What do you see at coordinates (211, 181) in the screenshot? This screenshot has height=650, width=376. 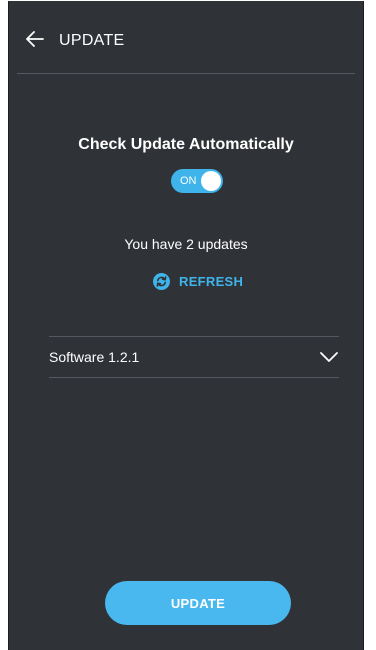 I see `toggle-knob` at bounding box center [211, 181].